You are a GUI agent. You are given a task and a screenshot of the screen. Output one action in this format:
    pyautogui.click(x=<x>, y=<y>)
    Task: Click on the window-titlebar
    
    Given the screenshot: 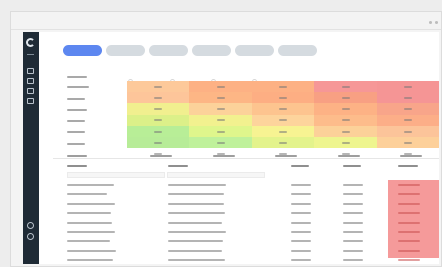 What is the action you would take?
    pyautogui.click(x=226, y=21)
    